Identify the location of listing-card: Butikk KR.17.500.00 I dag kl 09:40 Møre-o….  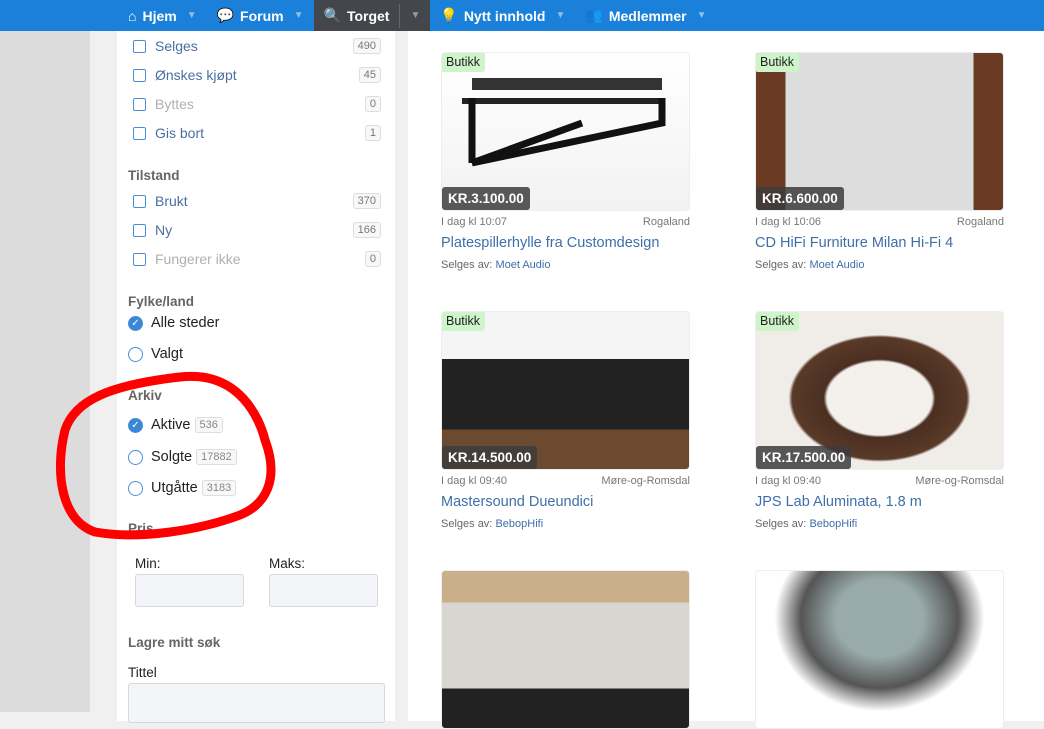
(879, 420).